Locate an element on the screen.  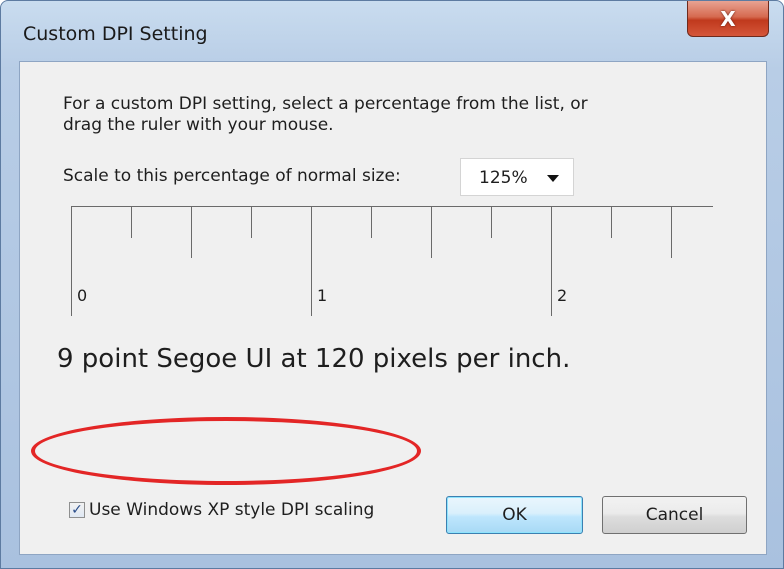
cancel-button: Cancel is located at coordinates (674, 515).